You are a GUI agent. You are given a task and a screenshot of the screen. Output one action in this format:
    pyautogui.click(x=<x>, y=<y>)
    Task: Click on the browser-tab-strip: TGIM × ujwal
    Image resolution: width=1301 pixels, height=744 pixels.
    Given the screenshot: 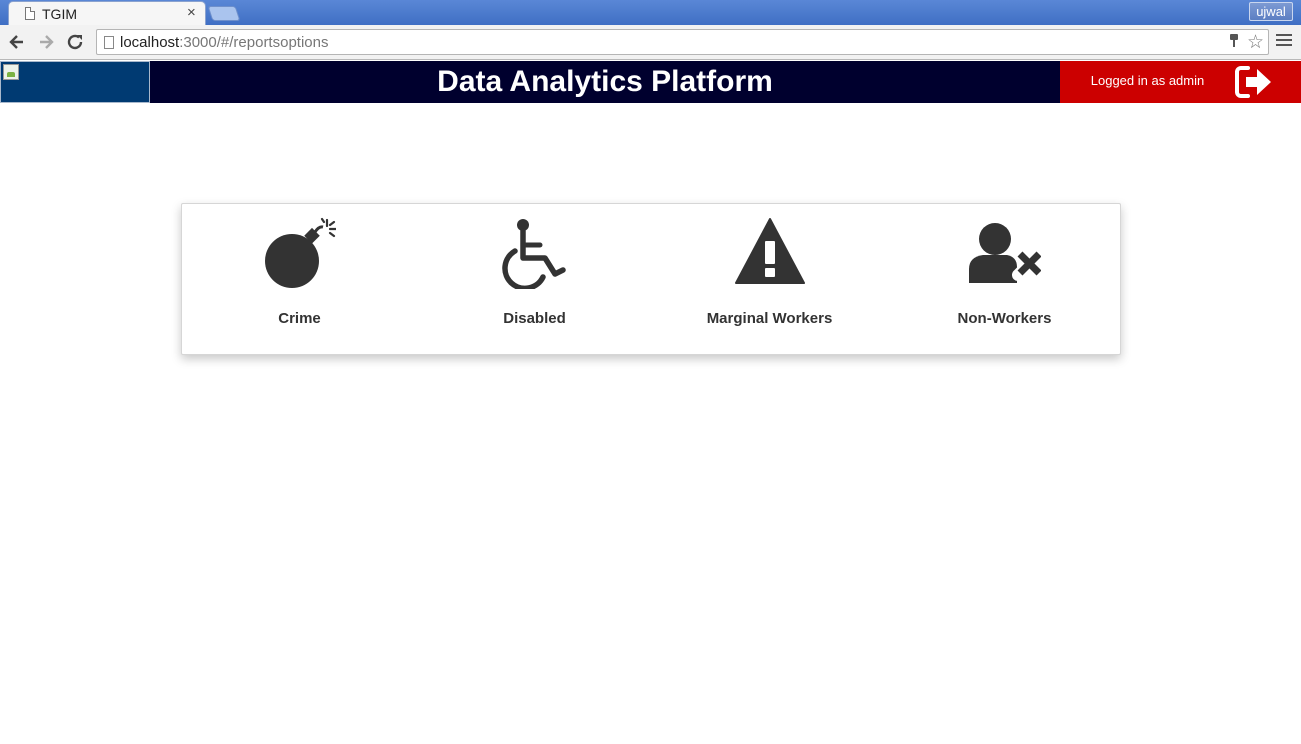 What is the action you would take?
    pyautogui.click(x=650, y=12)
    